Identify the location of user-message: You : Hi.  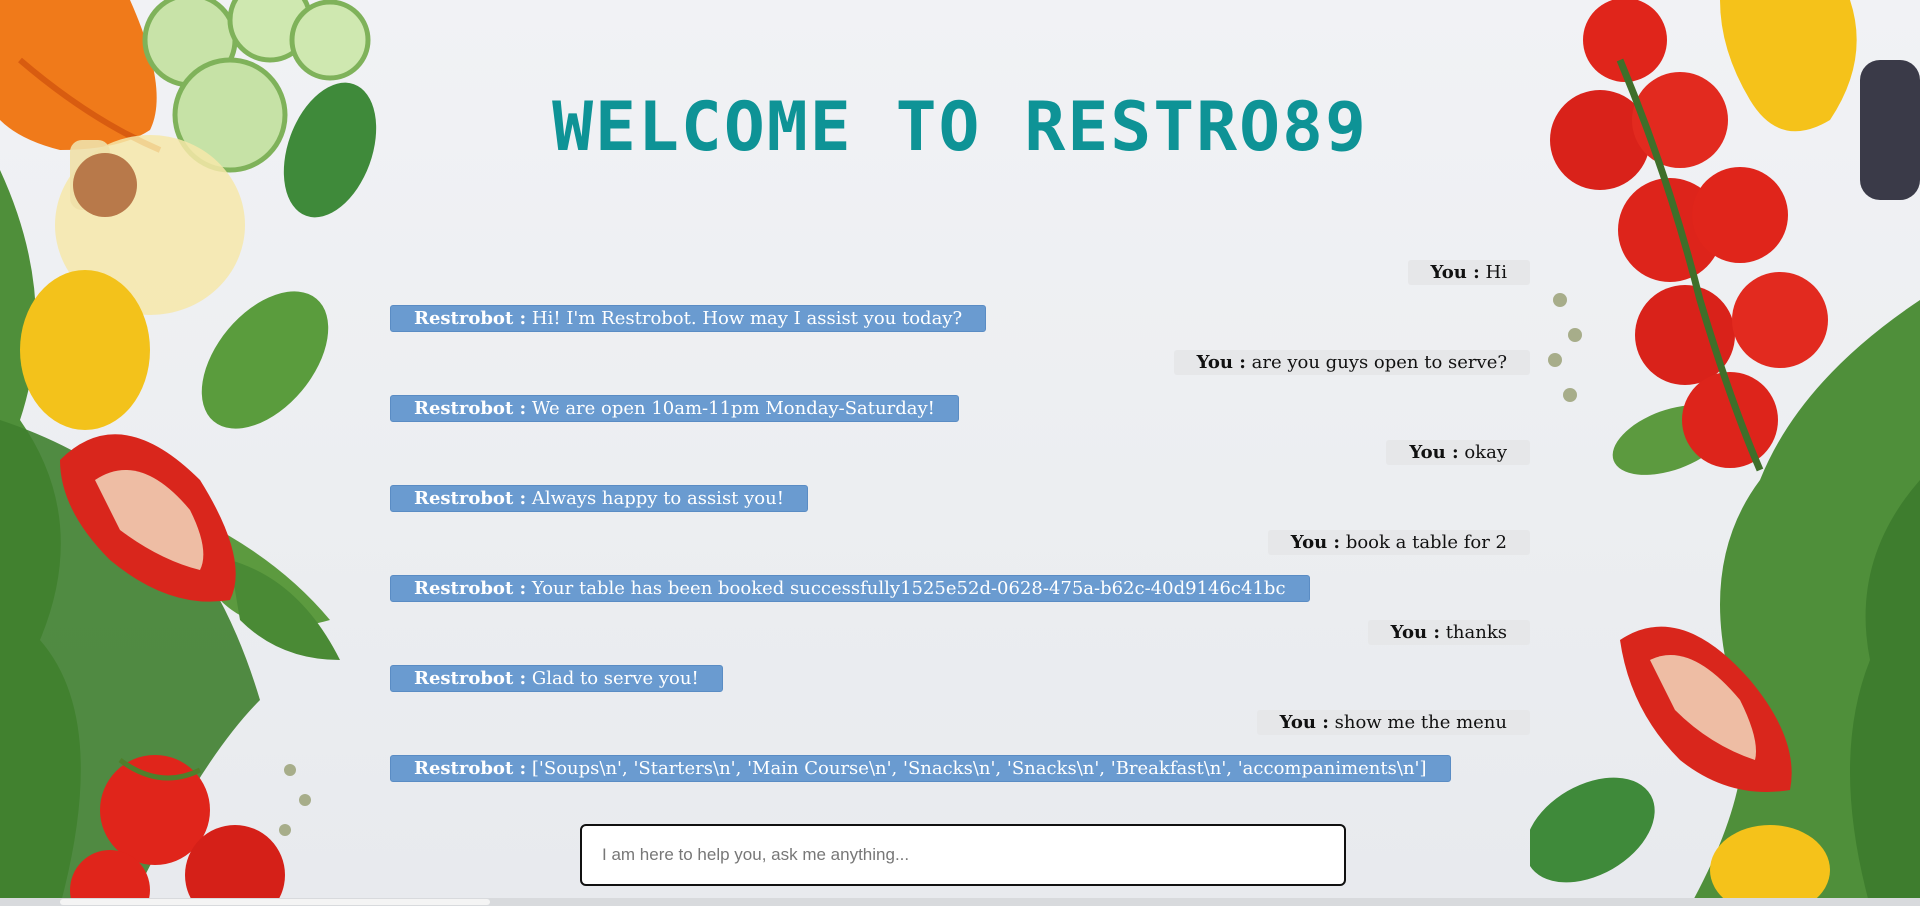
(1468, 272).